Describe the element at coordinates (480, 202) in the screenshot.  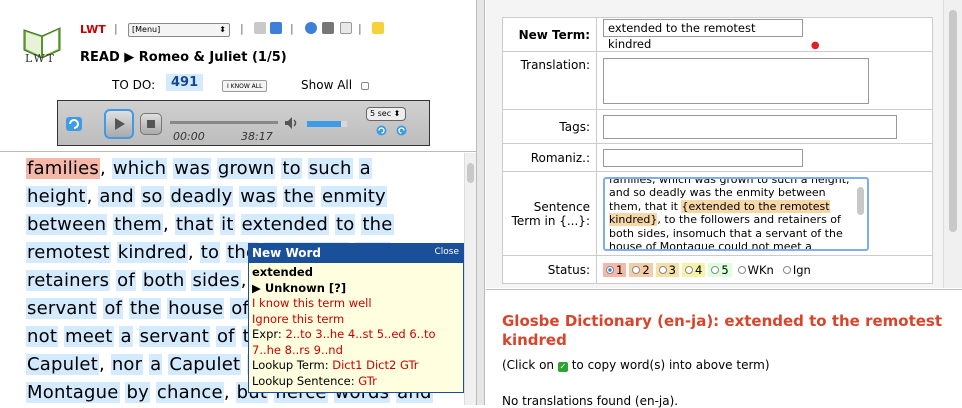
I see `frame-divider` at that location.